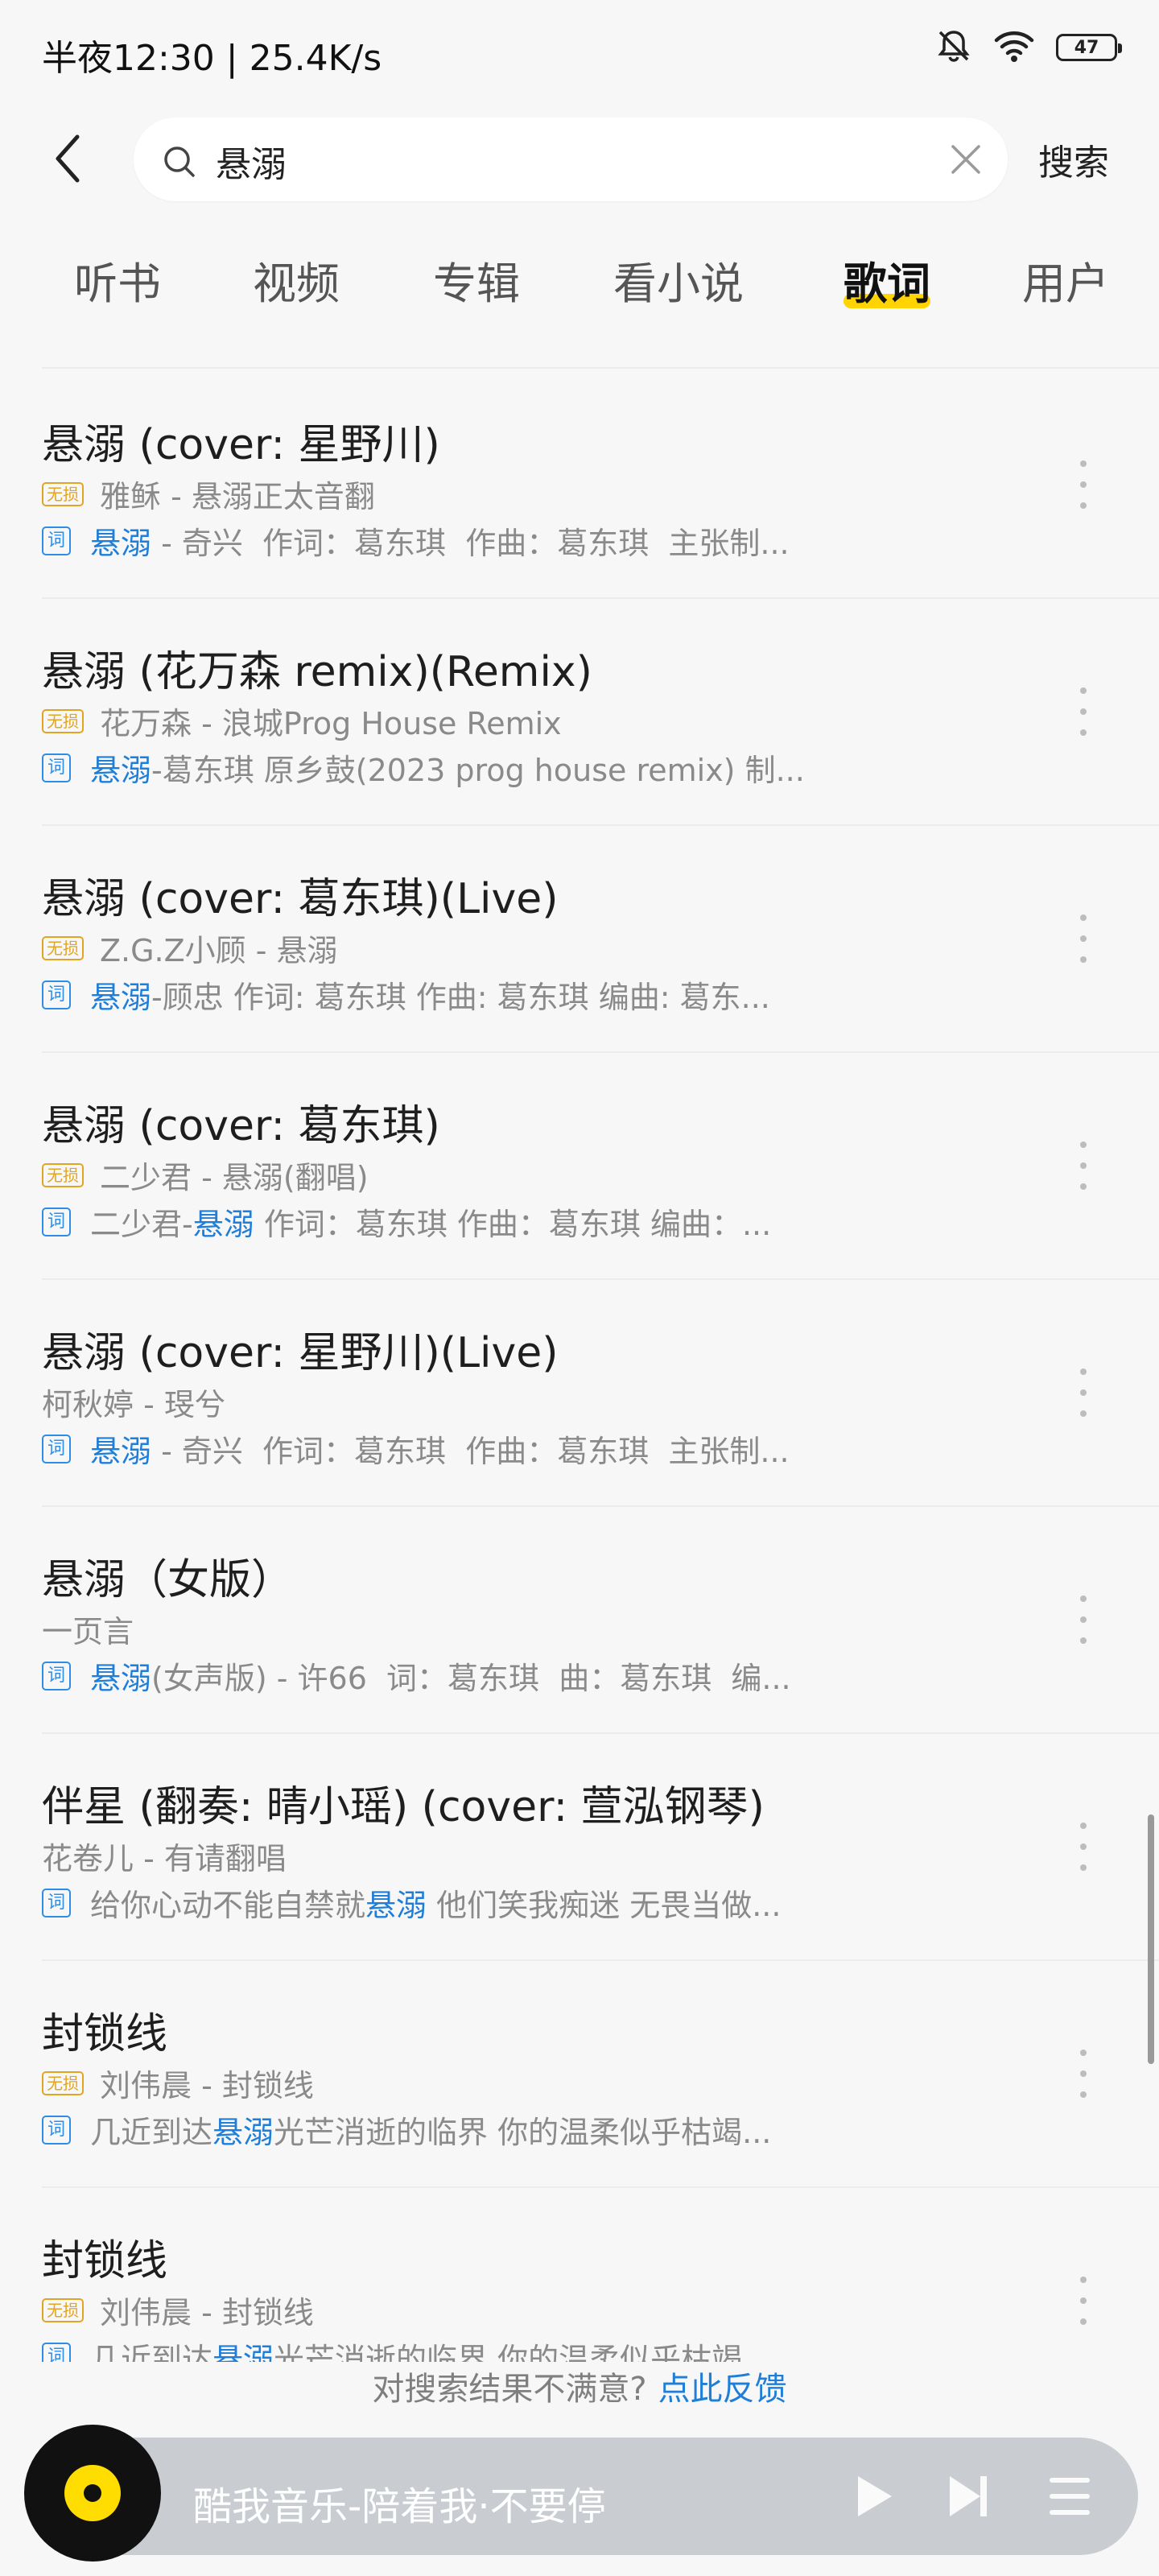  I want to click on song-title: 悬溺（女版）, so click(168, 1580).